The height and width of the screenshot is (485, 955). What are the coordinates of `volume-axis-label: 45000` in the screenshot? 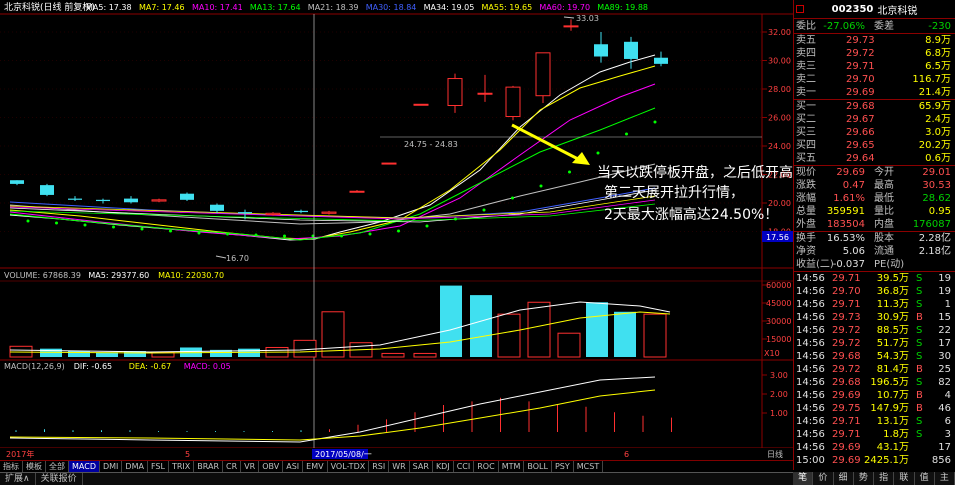 It's located at (778, 303).